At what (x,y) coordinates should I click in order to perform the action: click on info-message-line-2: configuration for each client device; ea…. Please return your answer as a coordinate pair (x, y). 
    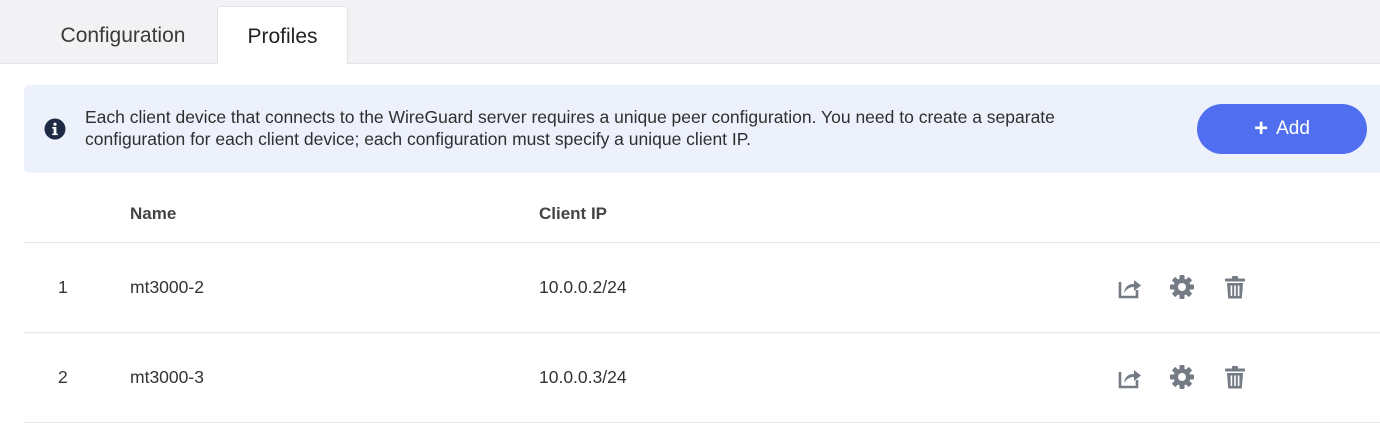
    Looking at the image, I should click on (418, 139).